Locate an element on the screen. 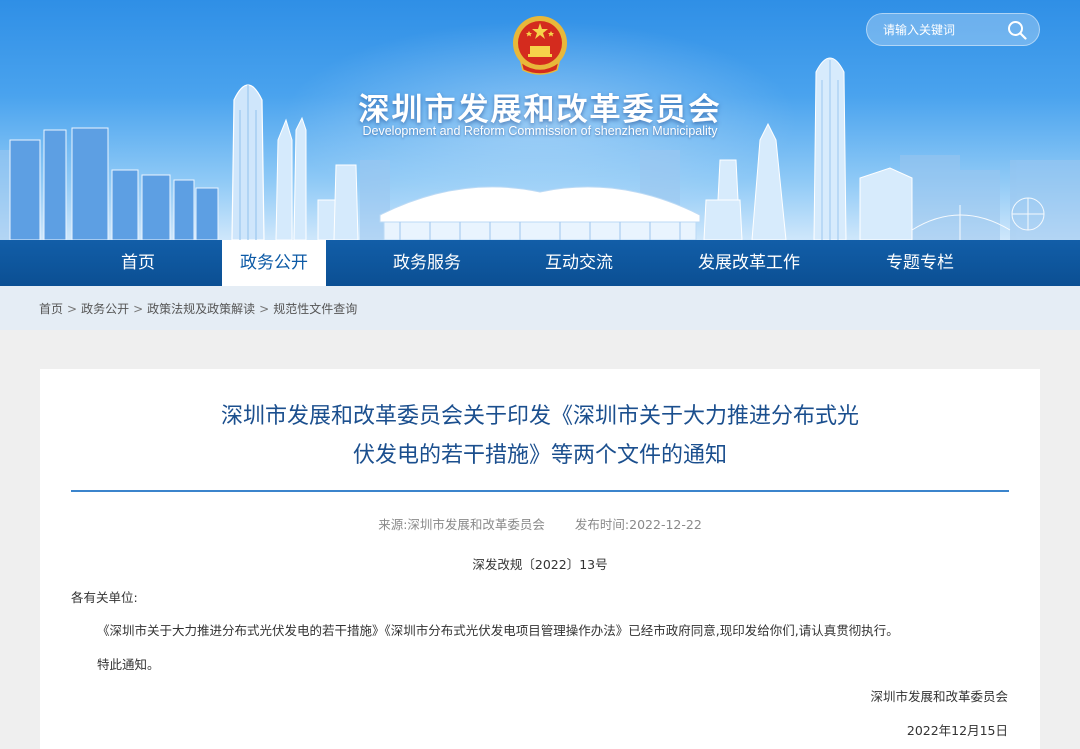 The height and width of the screenshot is (749, 1080). article-title-line: 伏发电的若干措施》等两个文件的通知 is located at coordinates (539, 455).